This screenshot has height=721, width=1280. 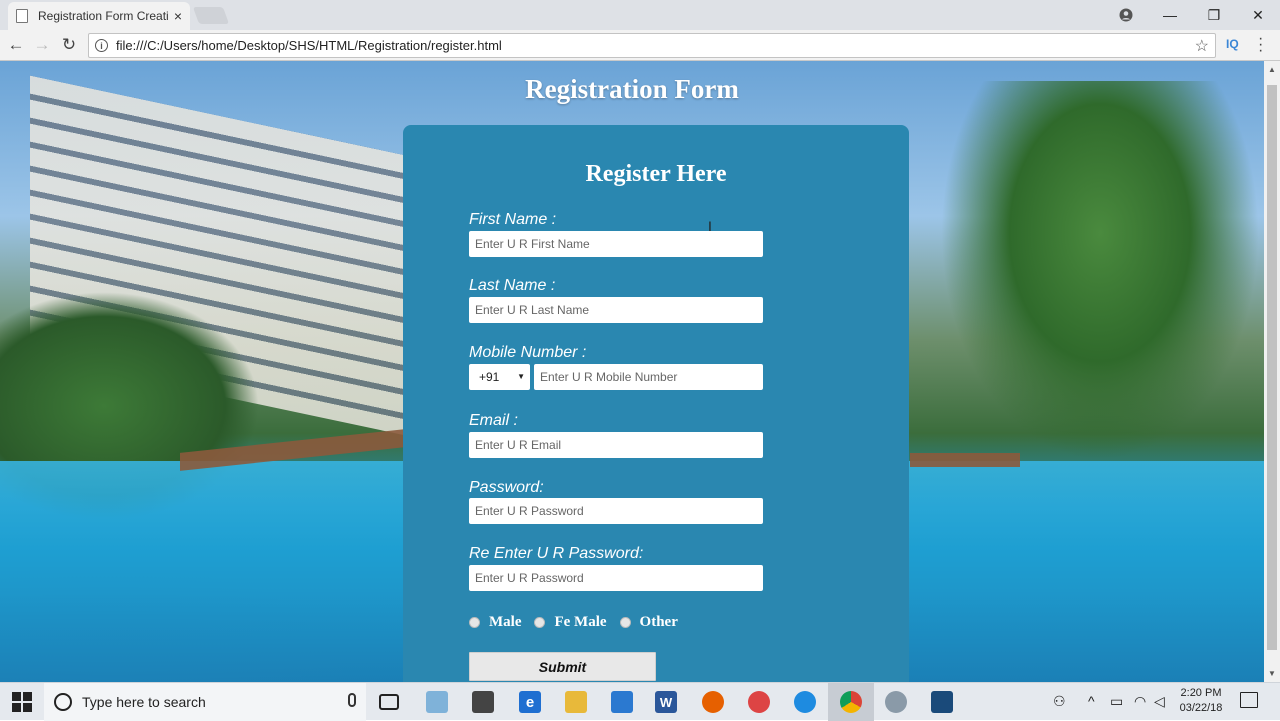 I want to click on reenter-password-label: Re Enter U R Password:, so click(x=556, y=553).